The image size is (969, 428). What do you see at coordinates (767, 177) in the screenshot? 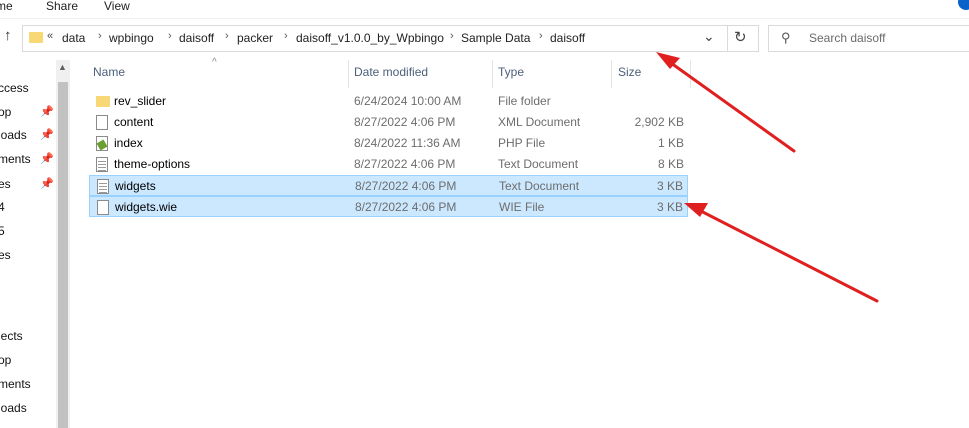
I see `annotation-overlay` at bounding box center [767, 177].